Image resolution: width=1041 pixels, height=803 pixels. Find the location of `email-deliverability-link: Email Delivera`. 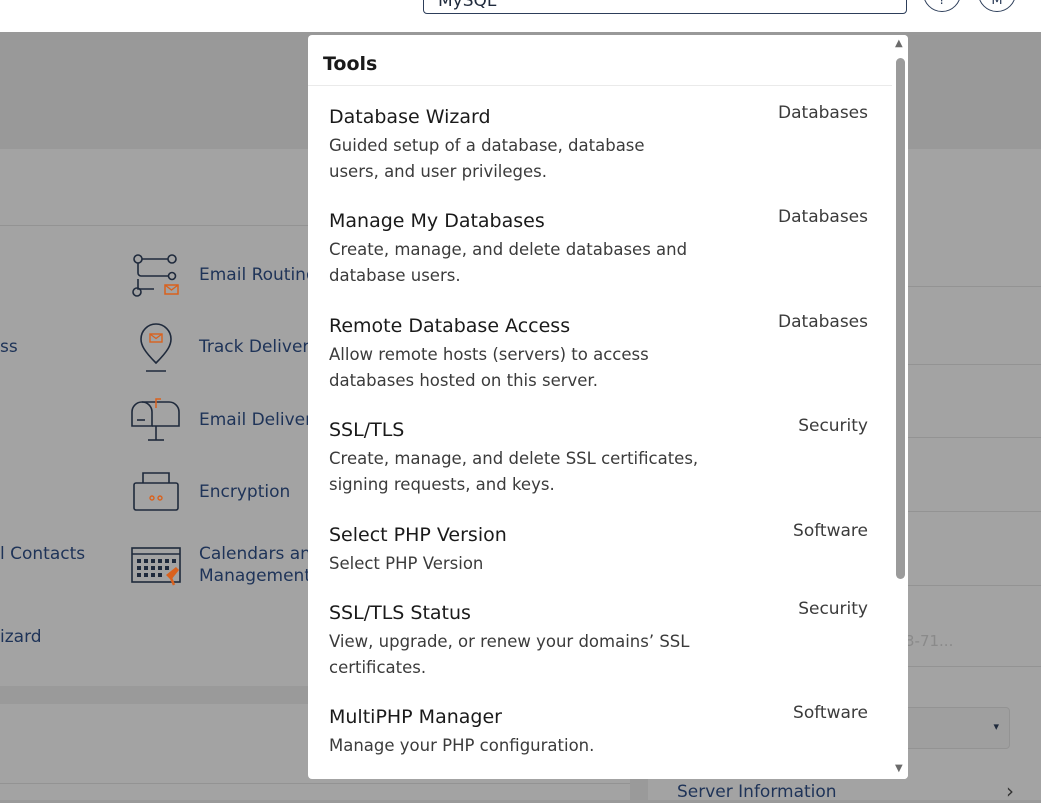

email-deliverability-link: Email Delivera is located at coordinates (261, 420).